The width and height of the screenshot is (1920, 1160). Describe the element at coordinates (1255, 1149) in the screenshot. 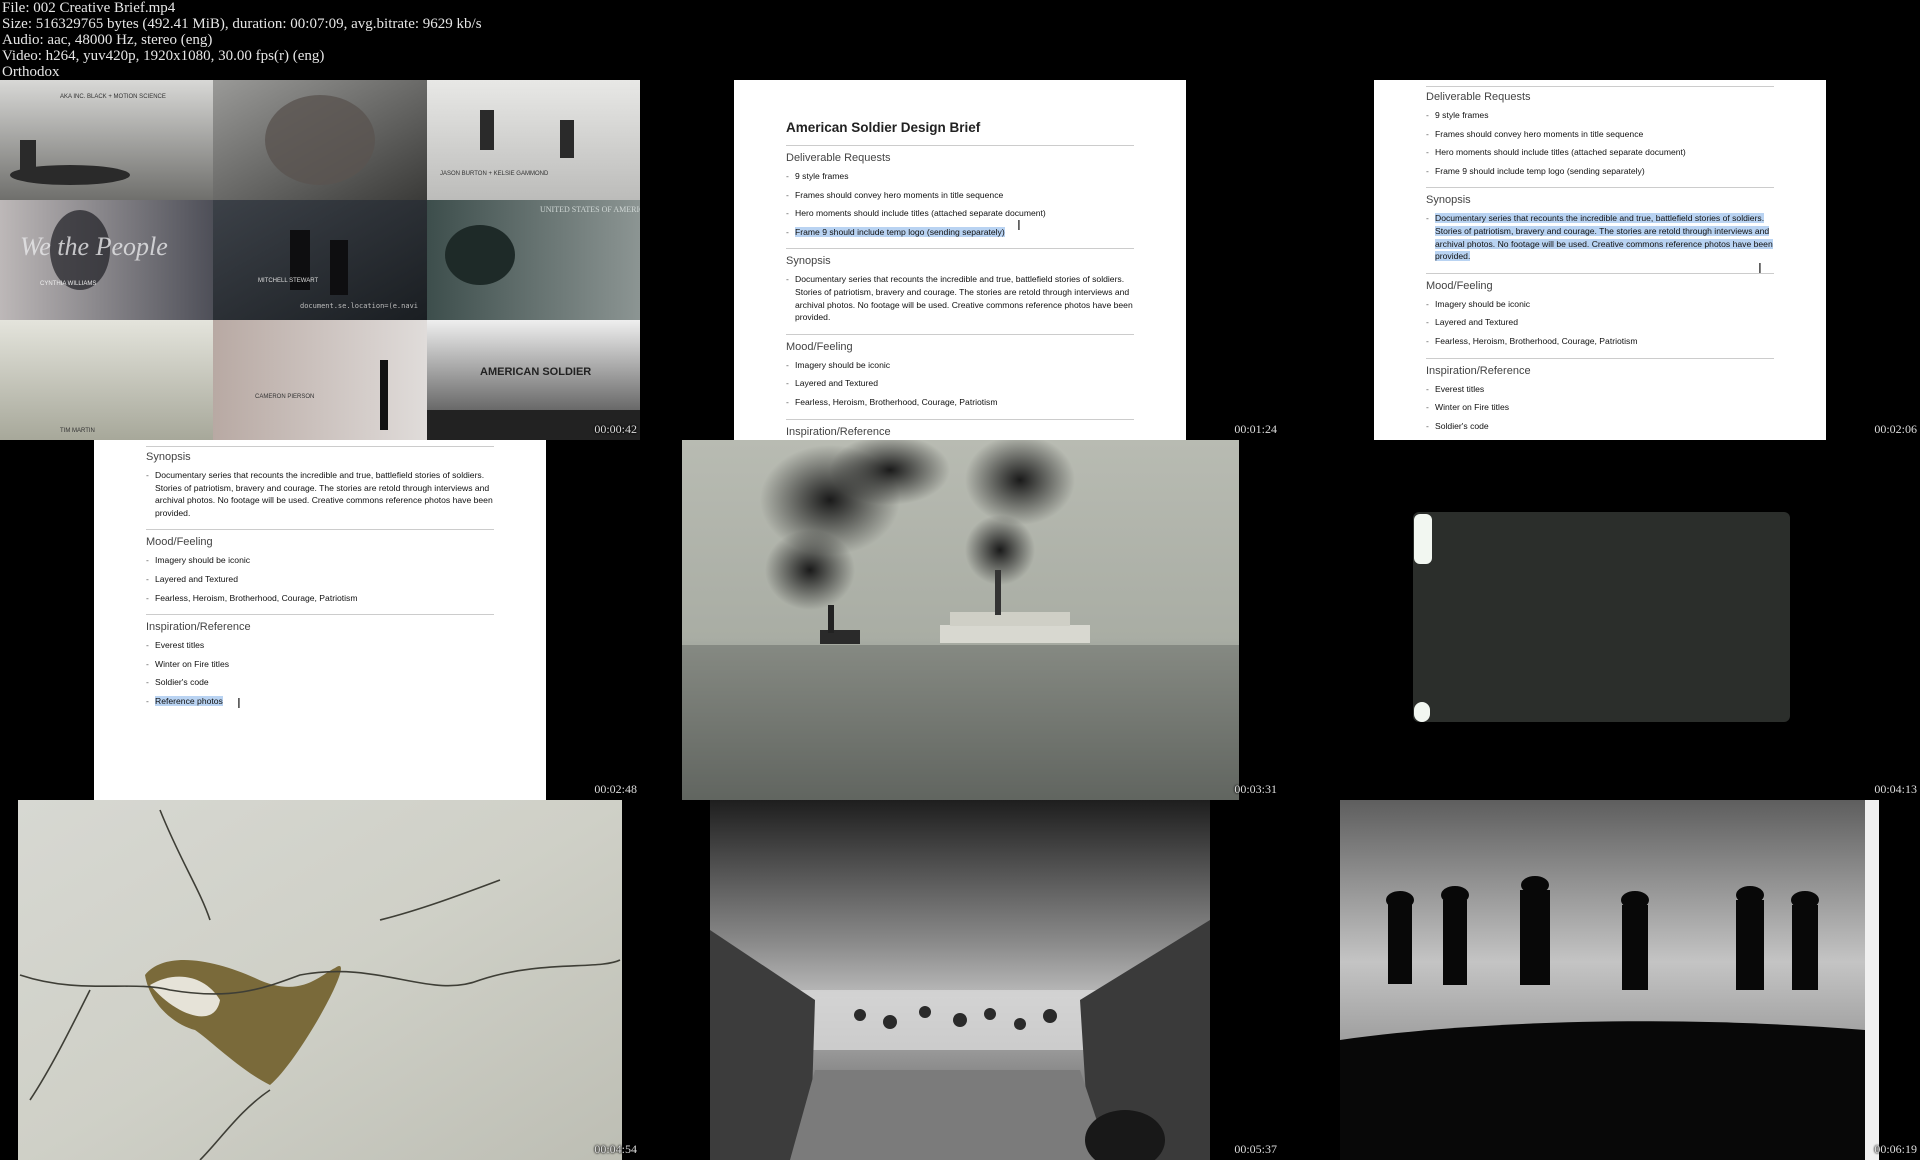

I see `timestamp: 00:05:37` at that location.